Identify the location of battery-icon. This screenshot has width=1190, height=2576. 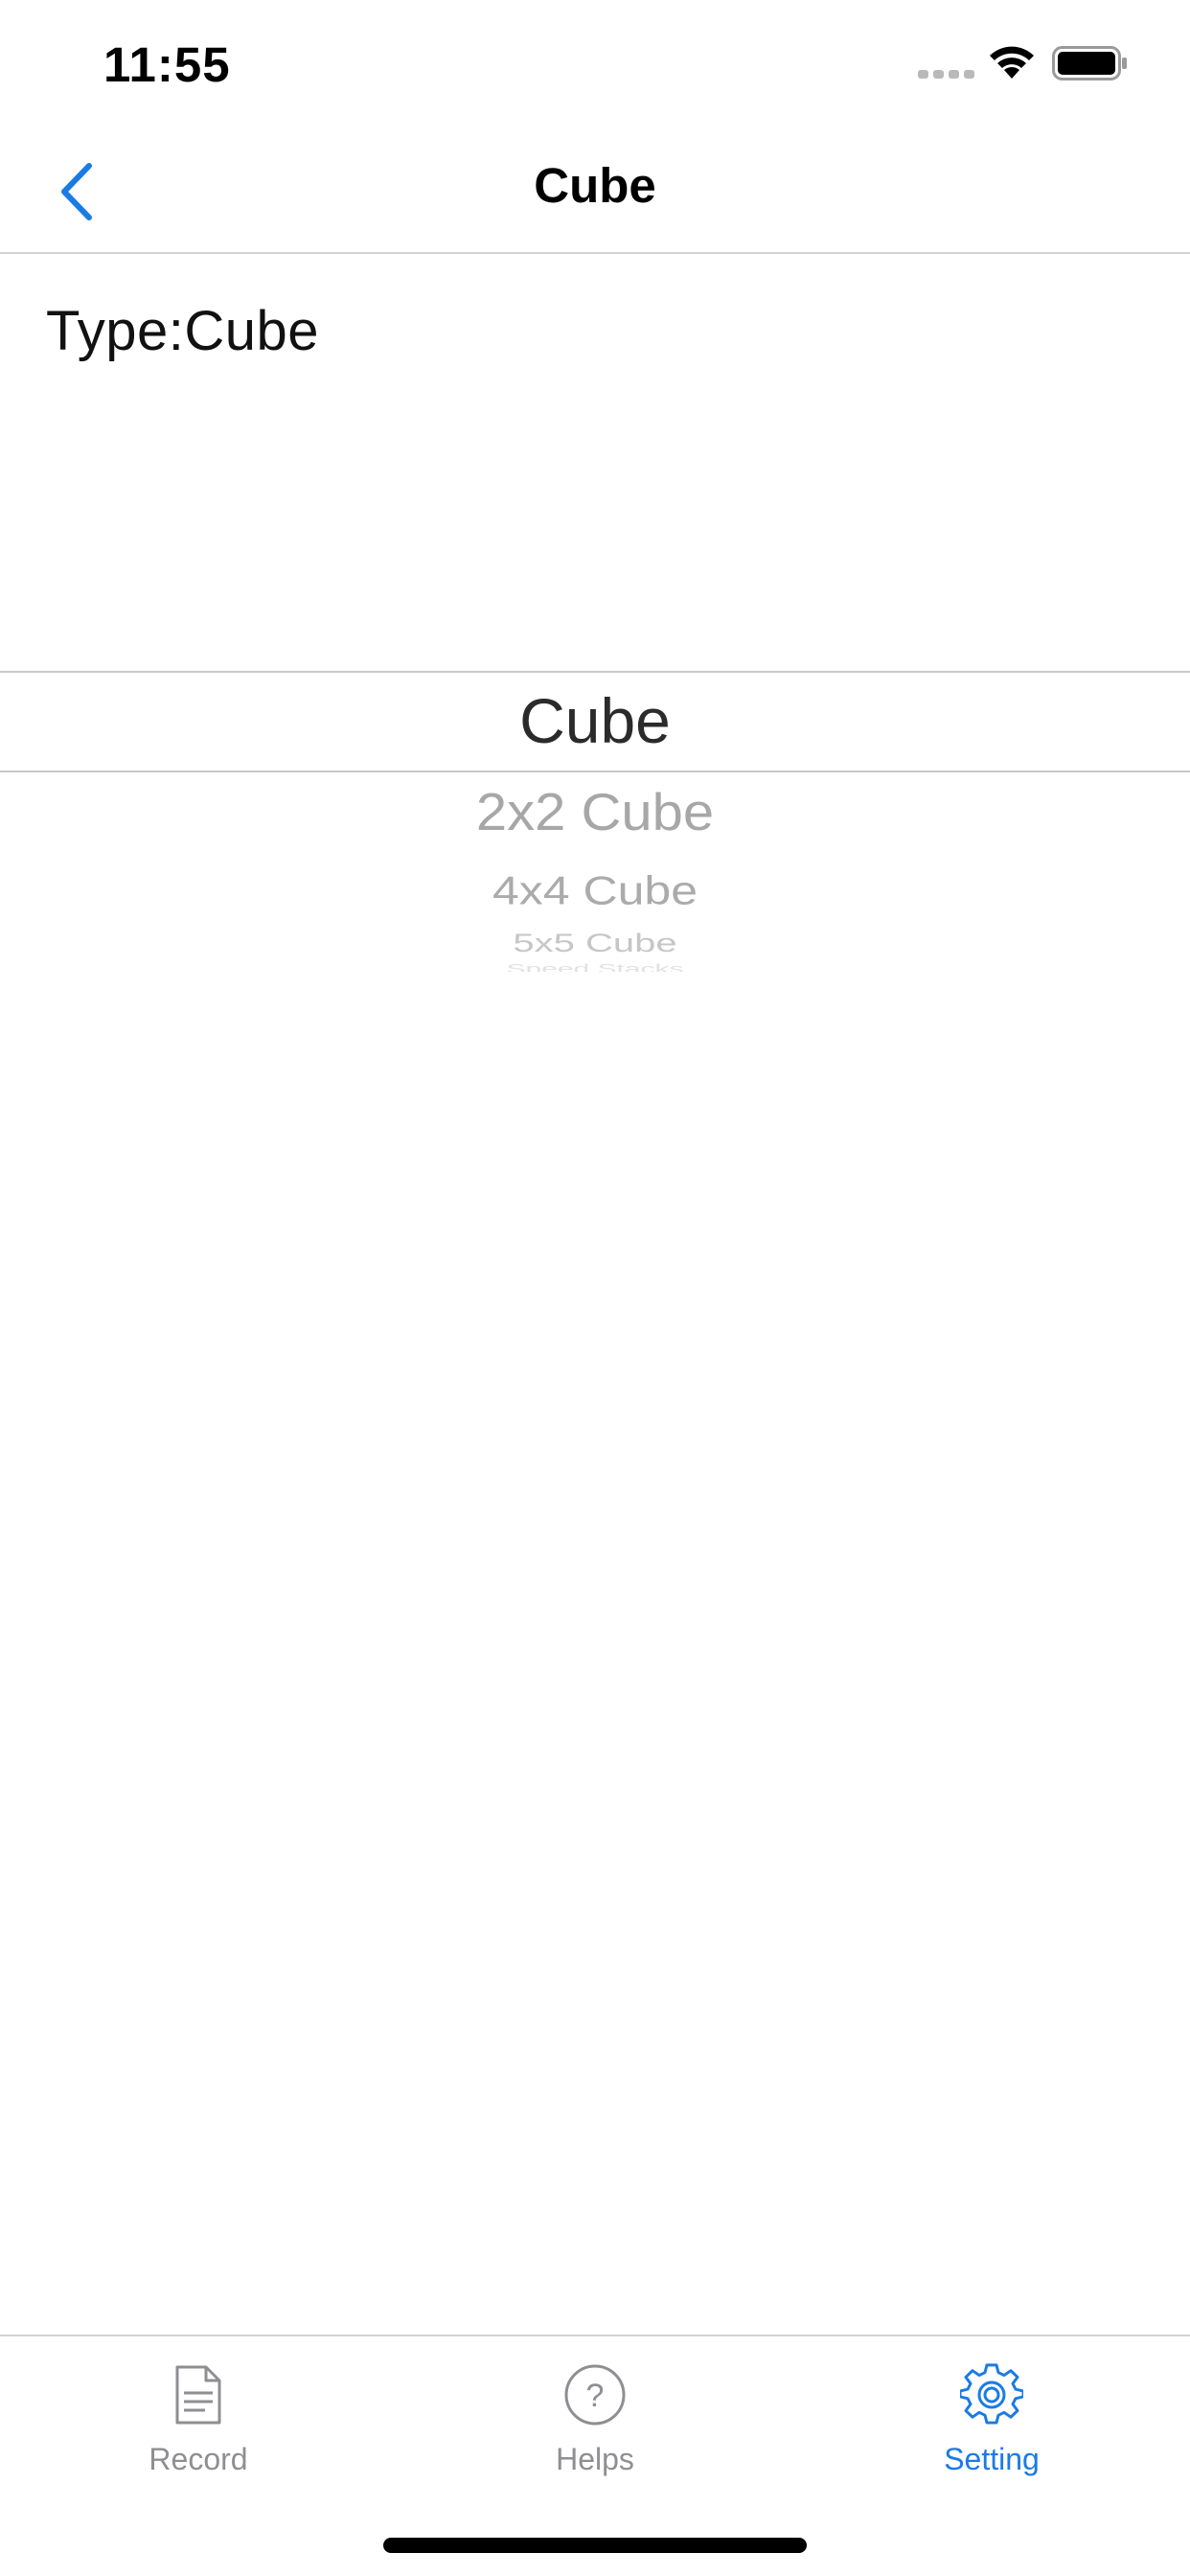
(1091, 63).